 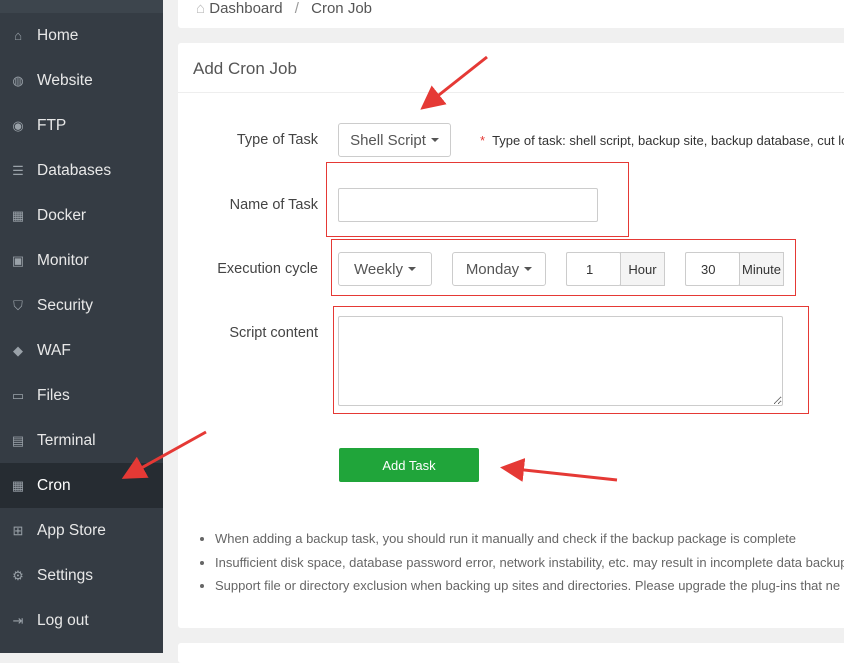 I want to click on sidebar-item-settings: ⚙ Settings, so click(x=81, y=575).